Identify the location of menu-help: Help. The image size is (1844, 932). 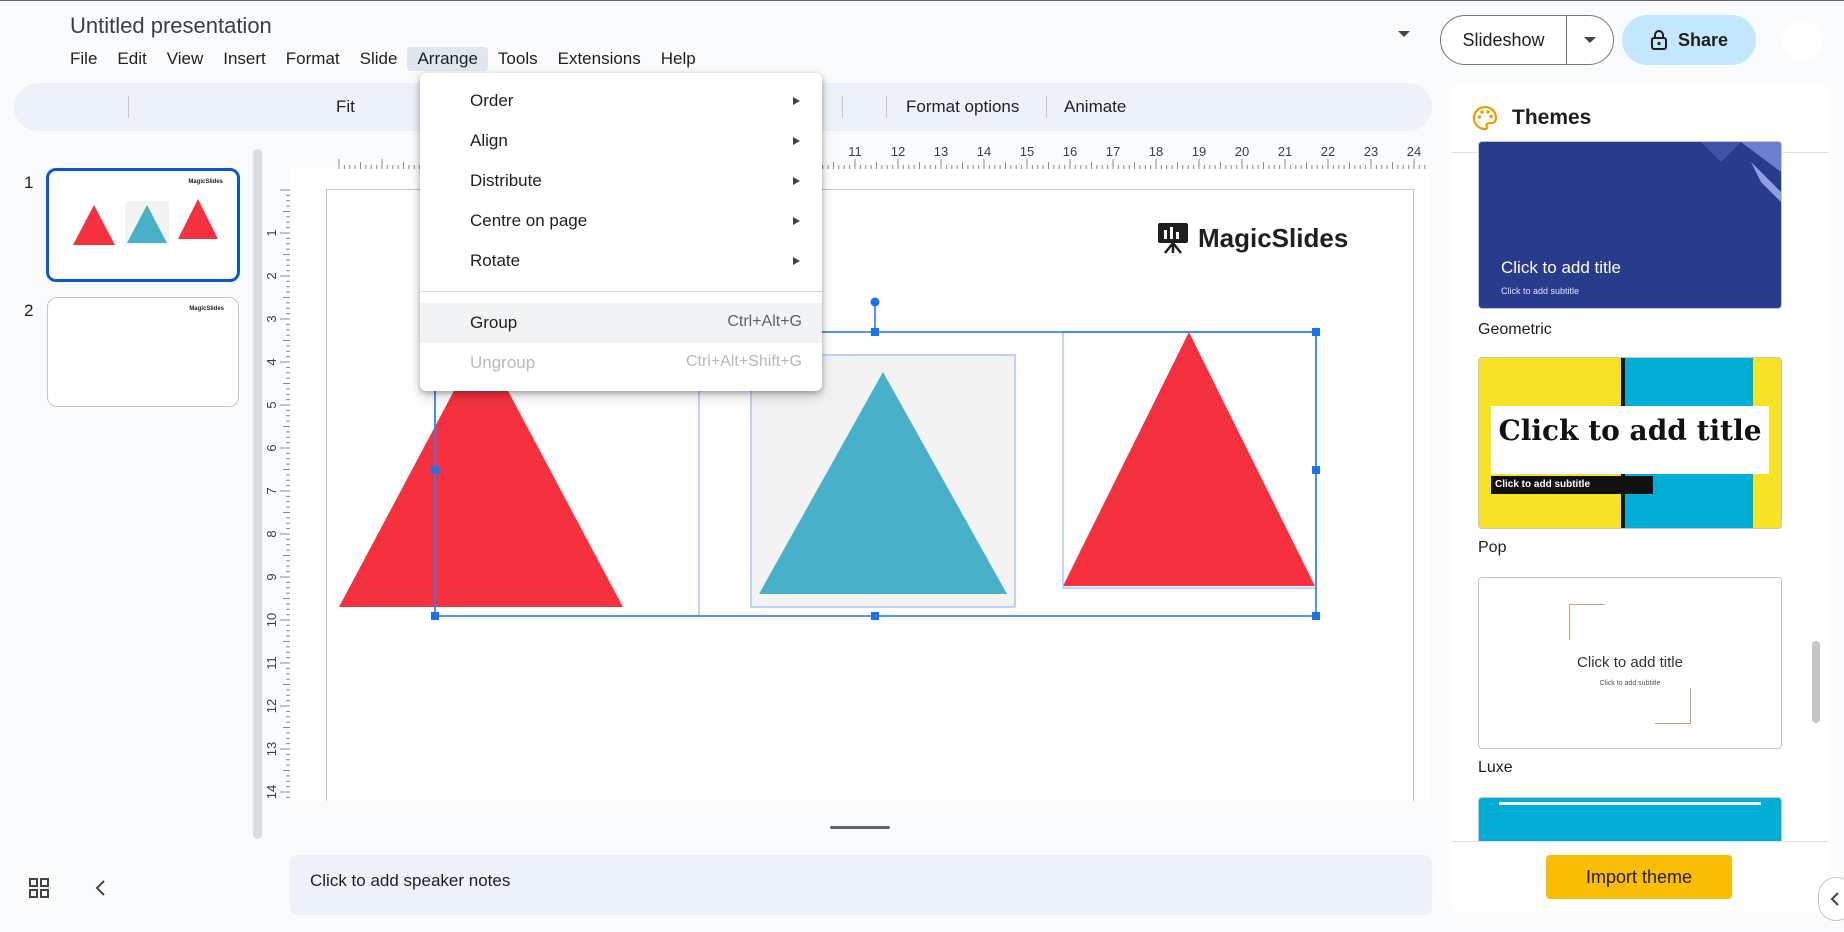
(678, 59).